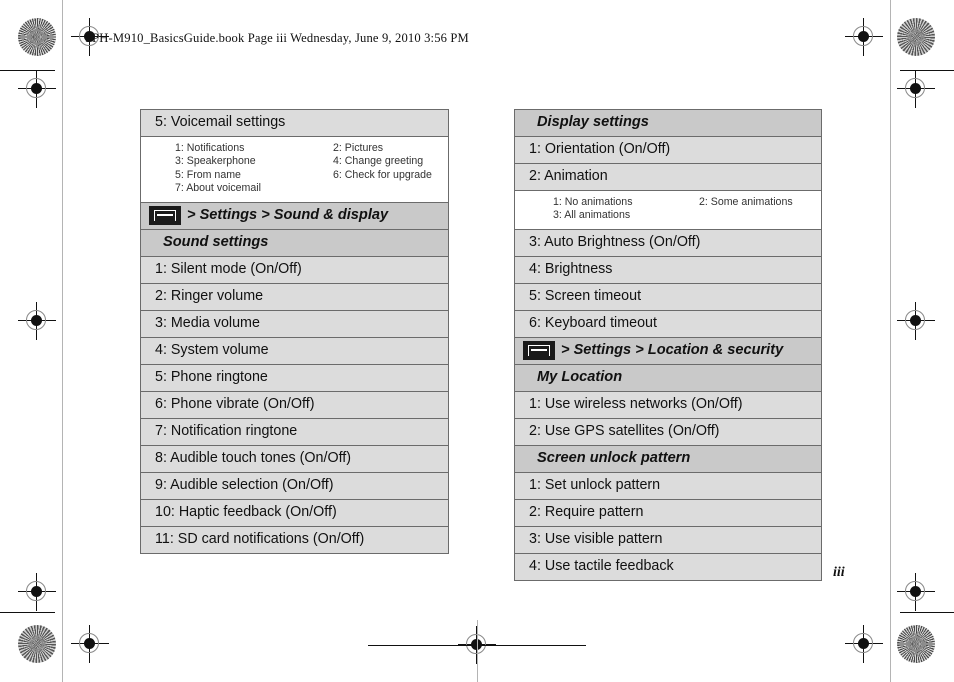 Image resolution: width=954 pixels, height=682 pixels. I want to click on sub-option: 5: From name, so click(208, 174).